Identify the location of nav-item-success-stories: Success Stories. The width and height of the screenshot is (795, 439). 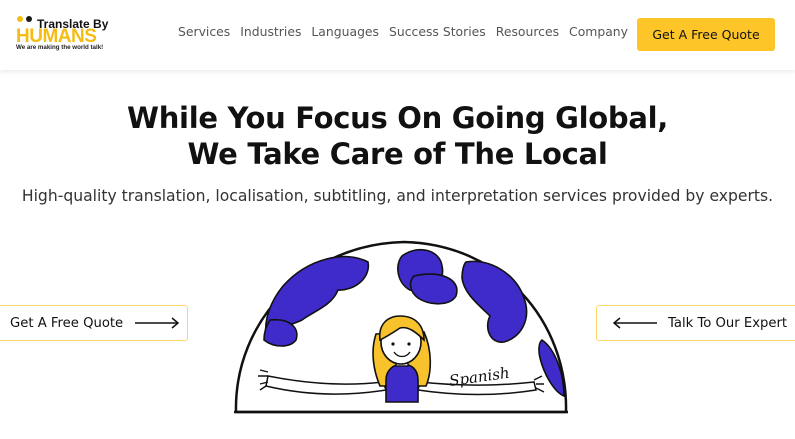
(437, 32).